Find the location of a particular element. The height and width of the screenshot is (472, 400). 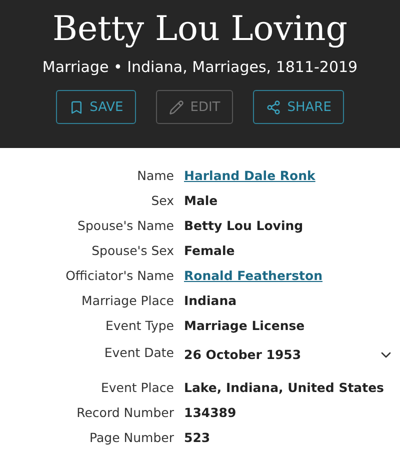

record-title: Betty Lou Loving is located at coordinates (200, 29).